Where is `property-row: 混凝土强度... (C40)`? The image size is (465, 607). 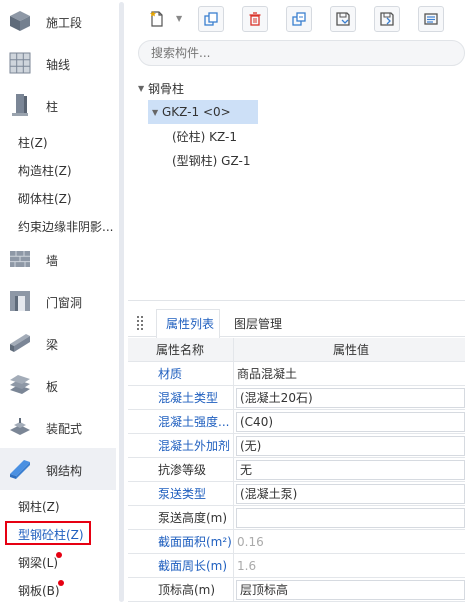 property-row: 混凝土强度... (C40) is located at coordinates (296, 422).